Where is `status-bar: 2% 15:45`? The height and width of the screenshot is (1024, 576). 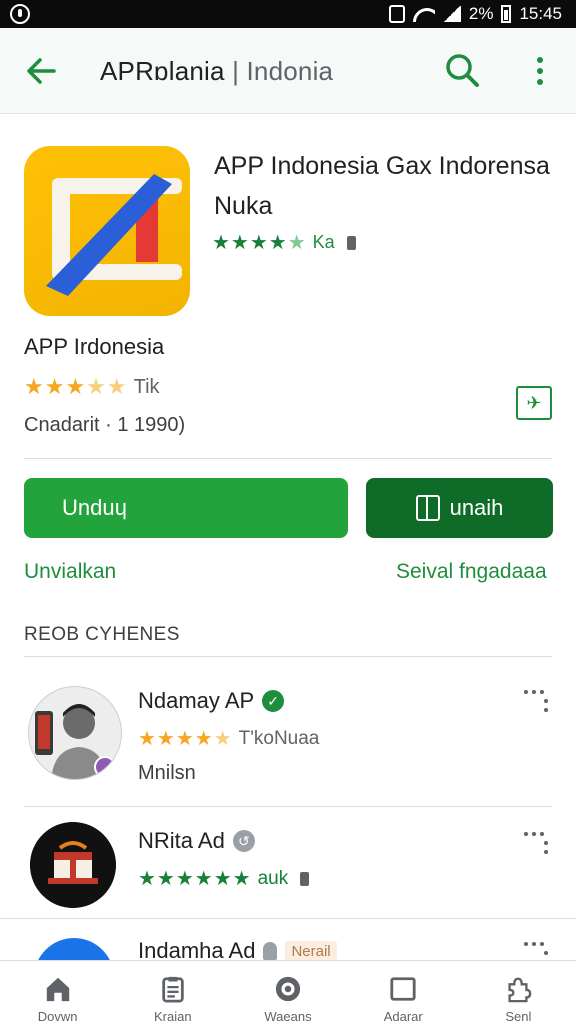
status-bar: 2% 15:45 is located at coordinates (288, 14).